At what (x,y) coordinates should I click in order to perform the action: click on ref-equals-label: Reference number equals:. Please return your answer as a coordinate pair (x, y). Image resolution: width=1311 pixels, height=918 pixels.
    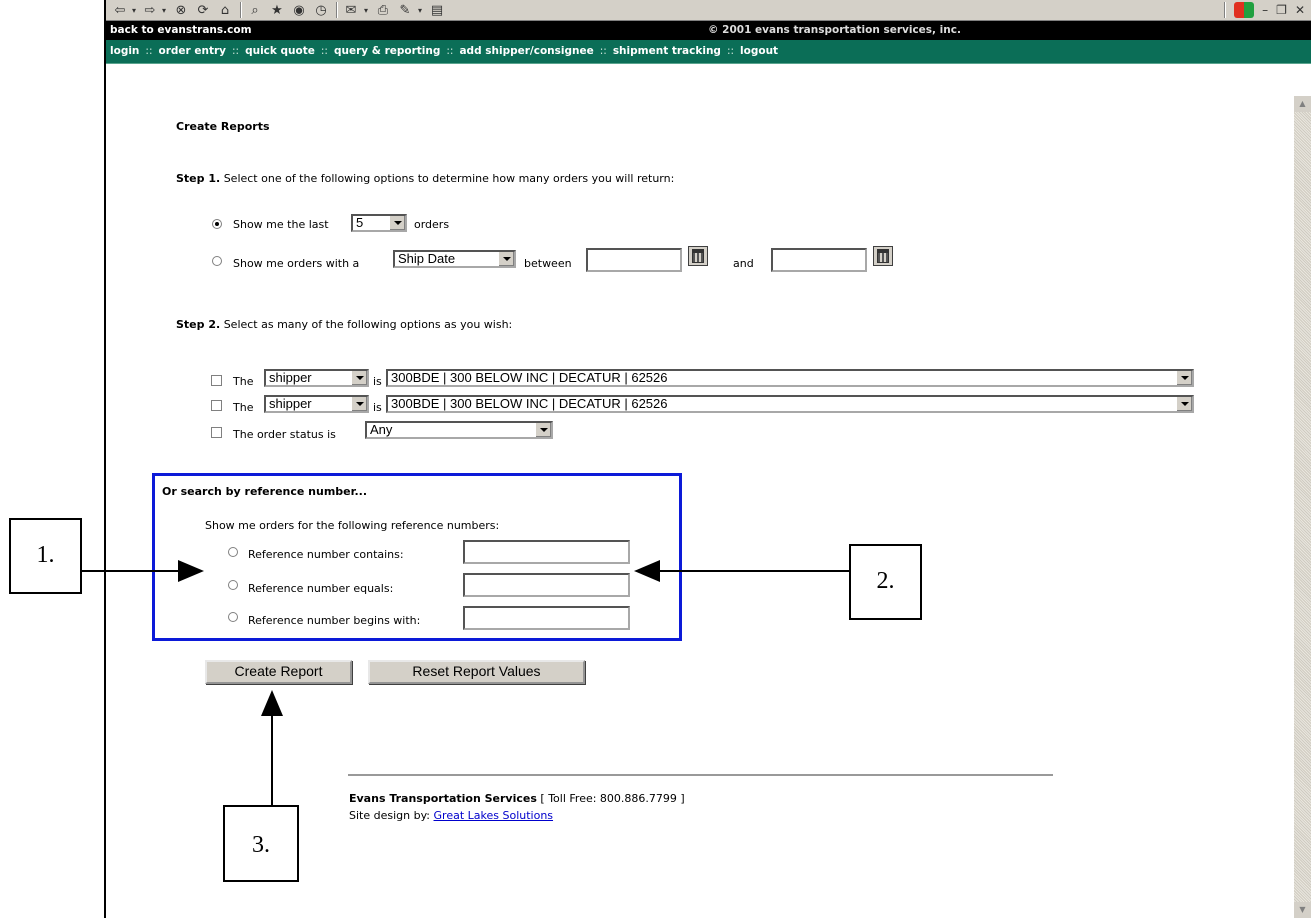
    Looking at the image, I should click on (321, 588).